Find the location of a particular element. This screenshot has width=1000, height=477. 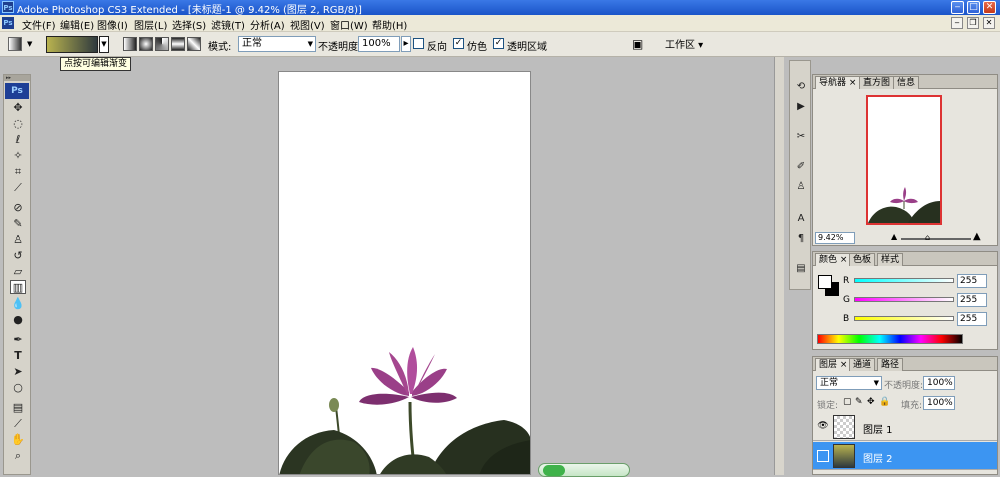

green-channel-slider is located at coordinates (904, 299).